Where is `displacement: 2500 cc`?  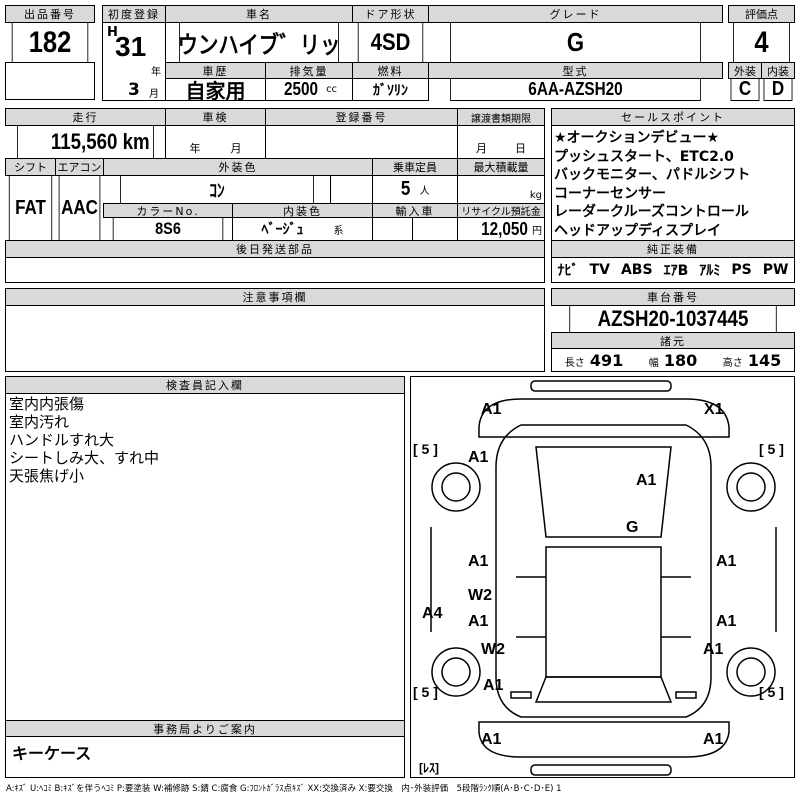
displacement: 2500 cc is located at coordinates (309, 89).